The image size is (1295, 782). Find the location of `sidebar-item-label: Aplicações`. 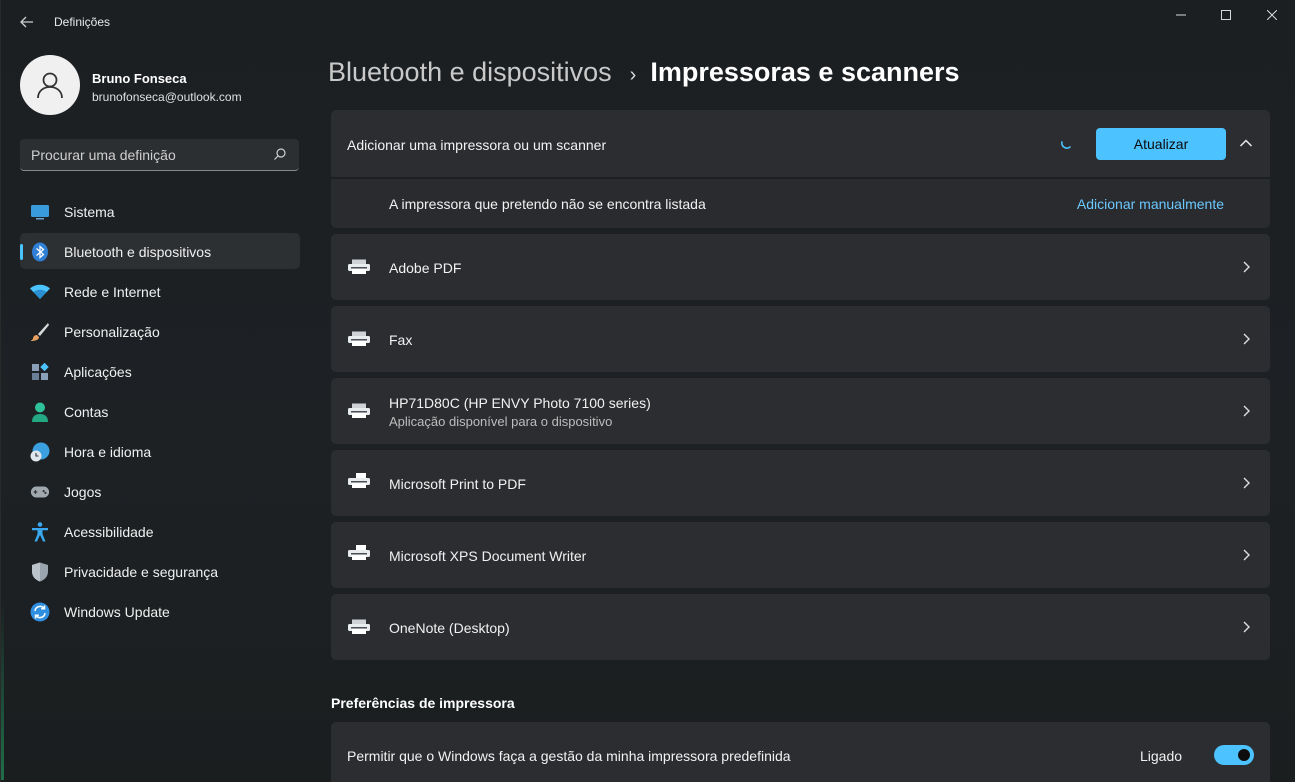

sidebar-item-label: Aplicações is located at coordinates (98, 372).